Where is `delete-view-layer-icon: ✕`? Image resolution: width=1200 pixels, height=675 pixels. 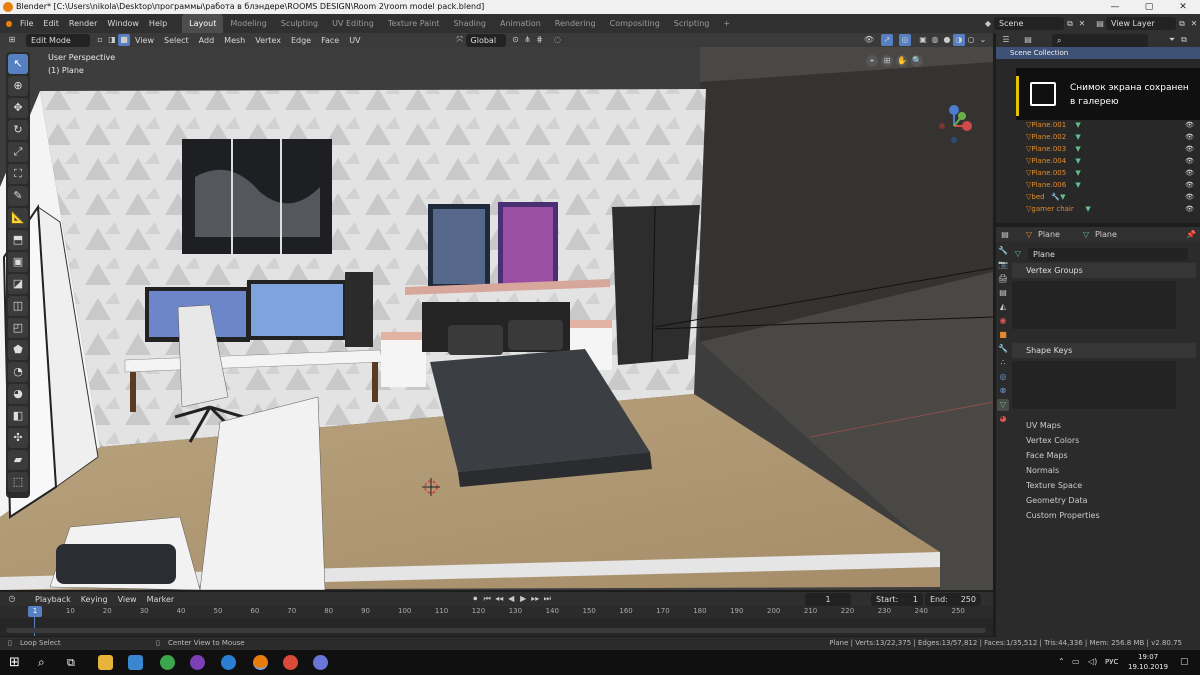
delete-view-layer-icon: ✕ is located at coordinates (1194, 24).